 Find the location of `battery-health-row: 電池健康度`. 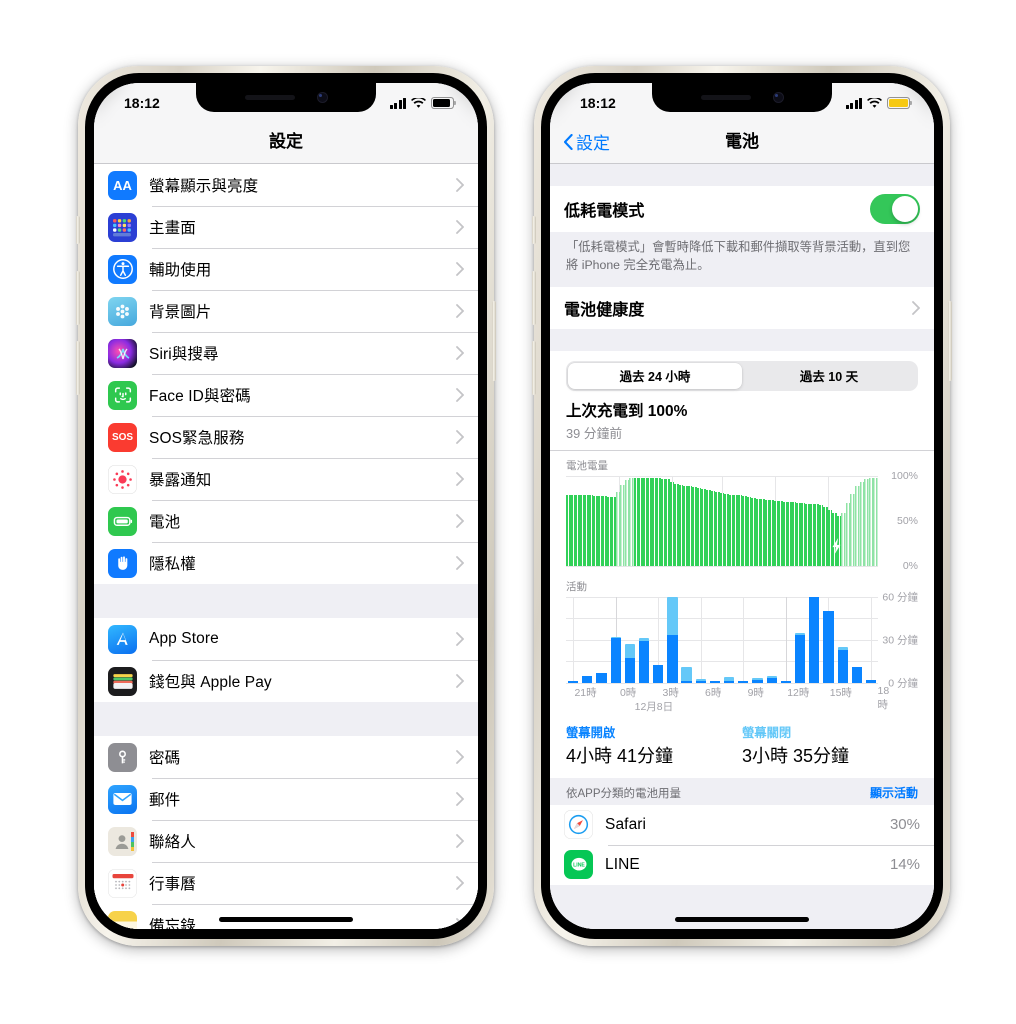

battery-health-row: 電池健康度 is located at coordinates (742, 307).